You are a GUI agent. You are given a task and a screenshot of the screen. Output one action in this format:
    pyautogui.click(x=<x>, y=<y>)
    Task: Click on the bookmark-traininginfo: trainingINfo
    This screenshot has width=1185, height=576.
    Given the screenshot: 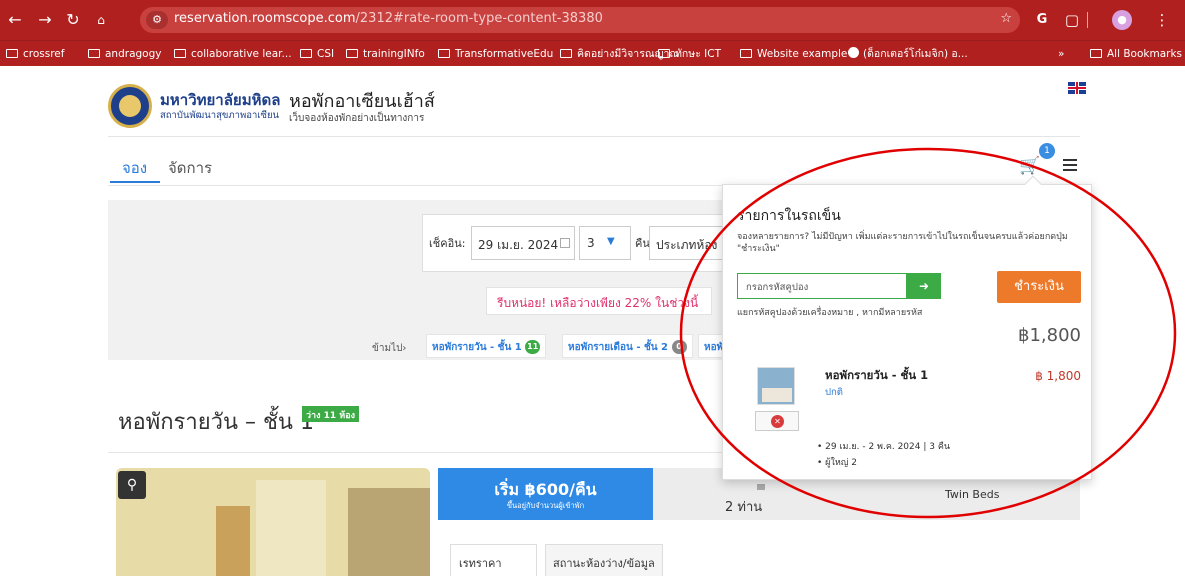 What is the action you would take?
    pyautogui.click(x=385, y=54)
    